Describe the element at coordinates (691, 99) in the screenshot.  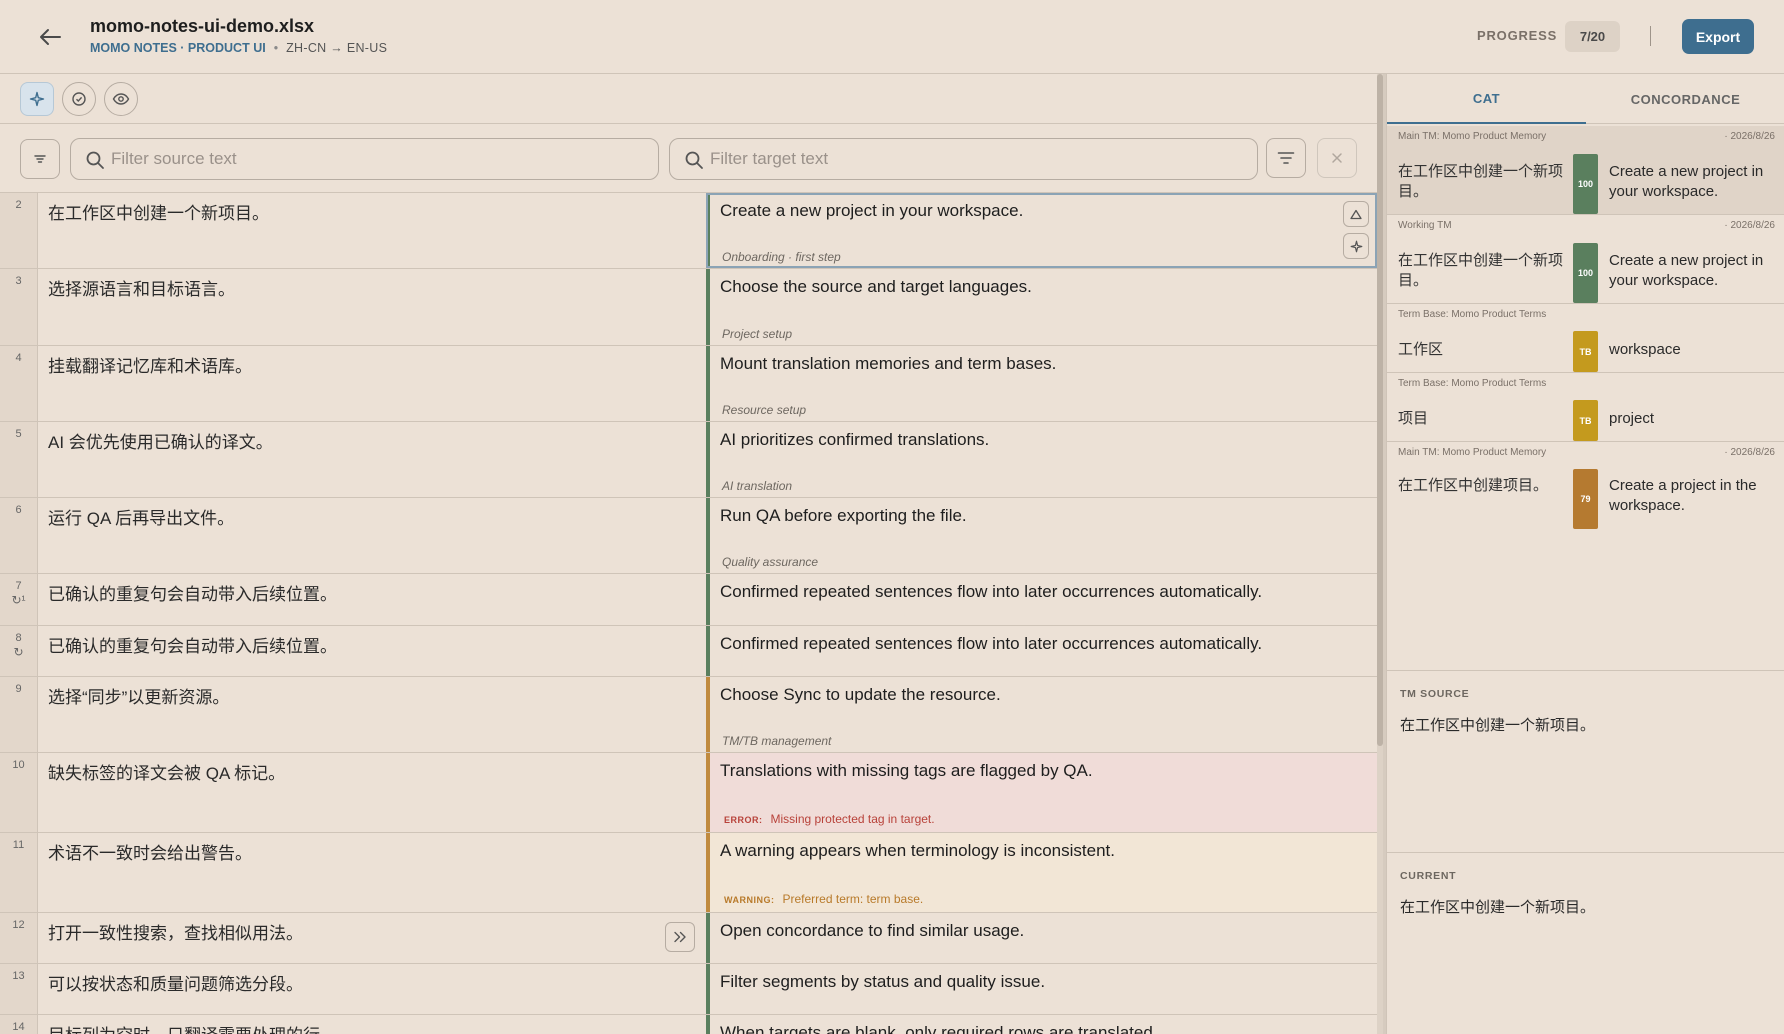
I see `editor-toolbar` at that location.